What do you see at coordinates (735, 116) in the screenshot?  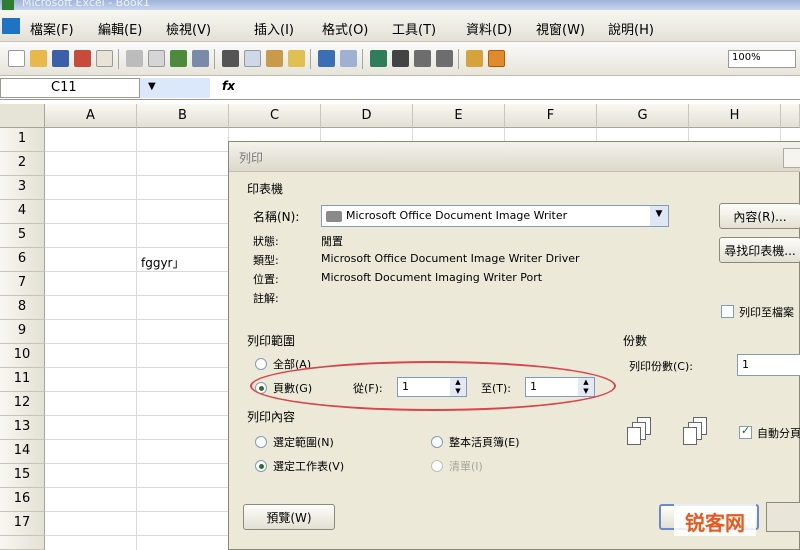 I see `column-header: H` at bounding box center [735, 116].